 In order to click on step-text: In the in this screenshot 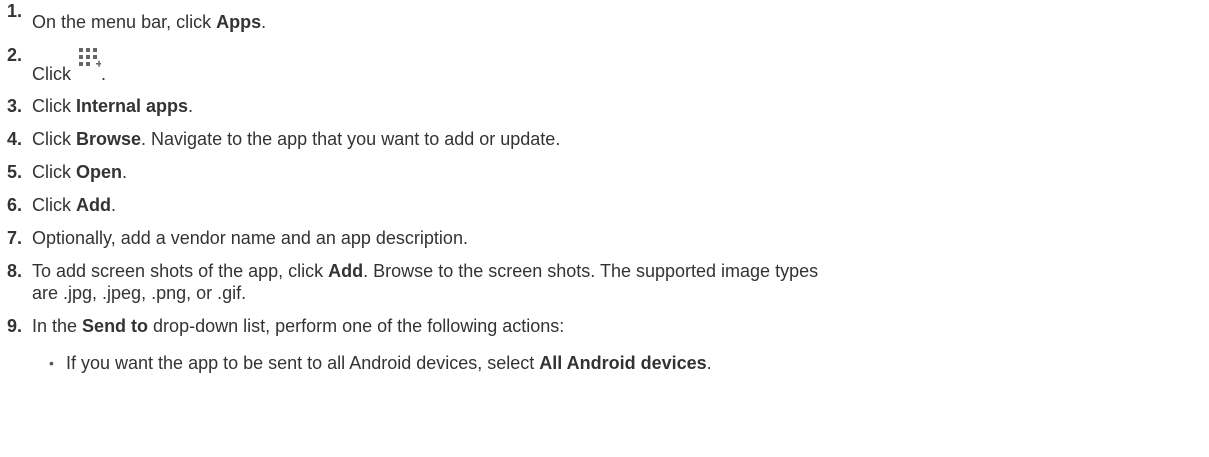, I will do `click(57, 326)`.